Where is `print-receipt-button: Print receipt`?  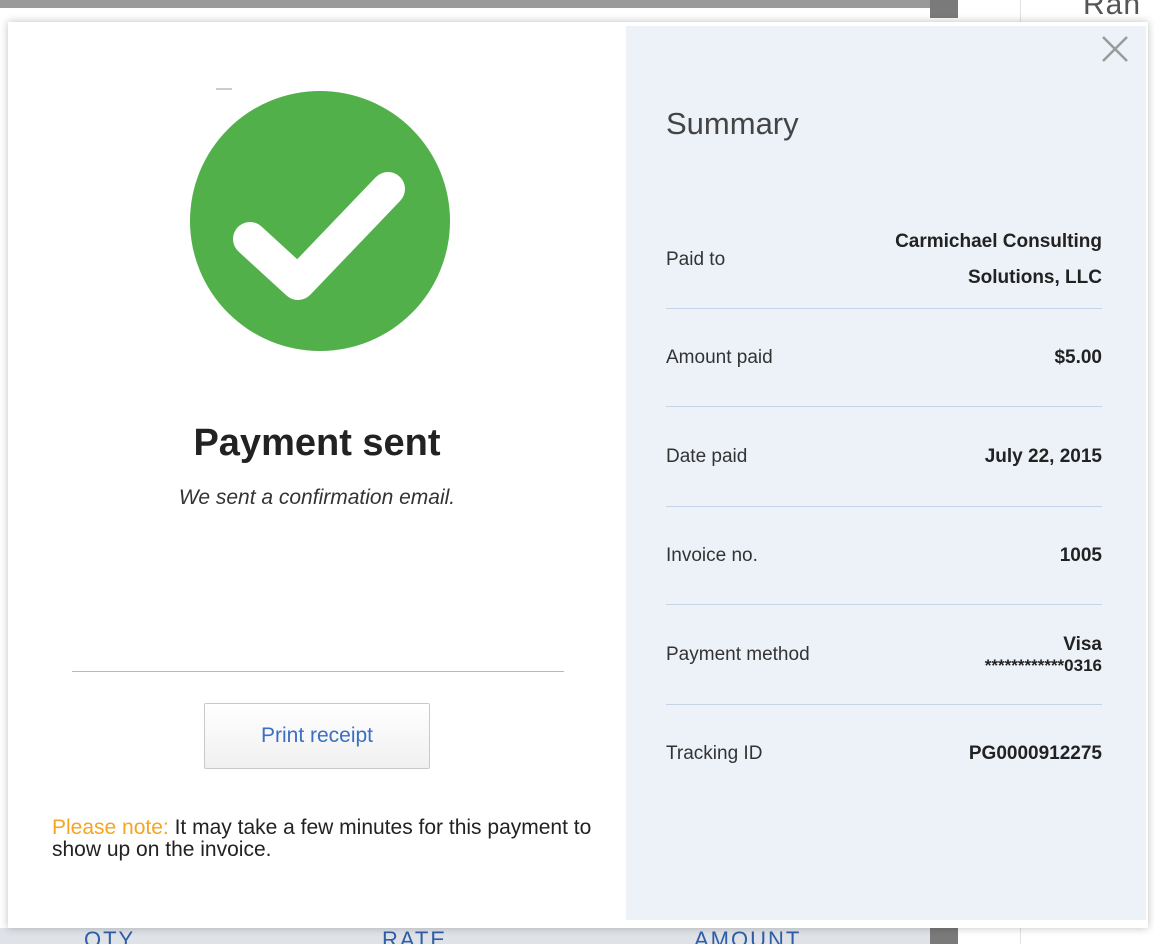
print-receipt-button: Print receipt is located at coordinates (317, 736).